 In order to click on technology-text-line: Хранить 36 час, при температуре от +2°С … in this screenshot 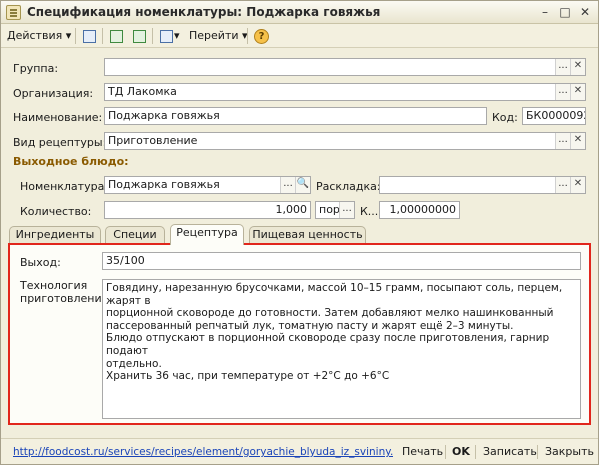, I will do `click(248, 376)`.